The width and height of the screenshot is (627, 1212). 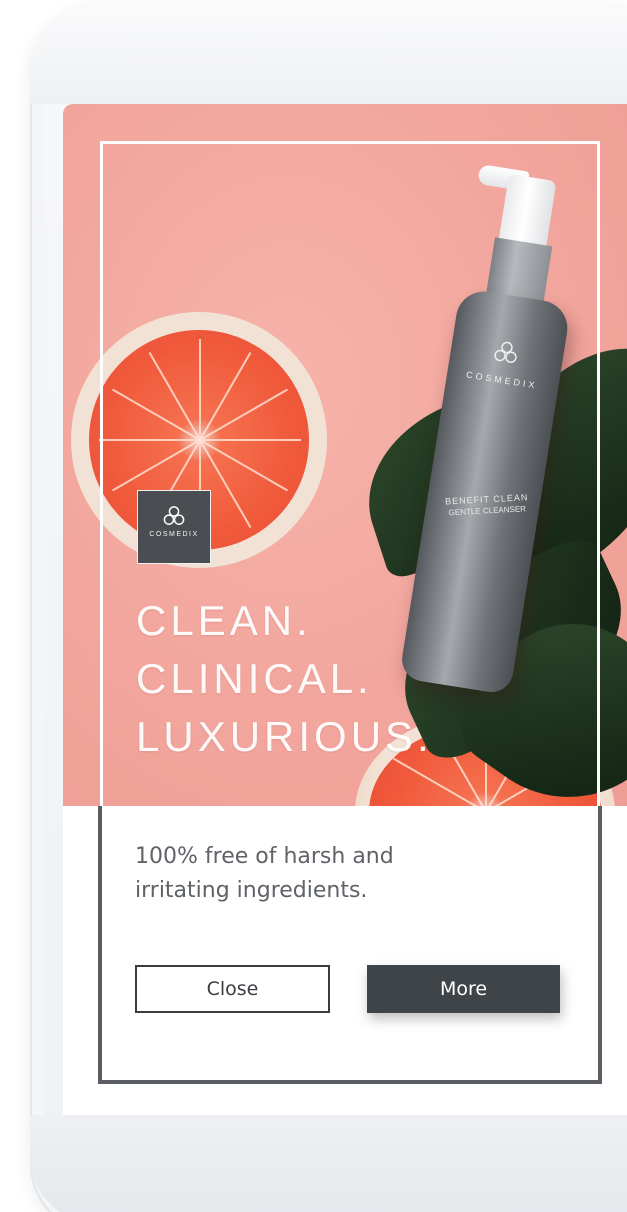 What do you see at coordinates (328, 1163) in the screenshot?
I see `phone-bottom-bezel` at bounding box center [328, 1163].